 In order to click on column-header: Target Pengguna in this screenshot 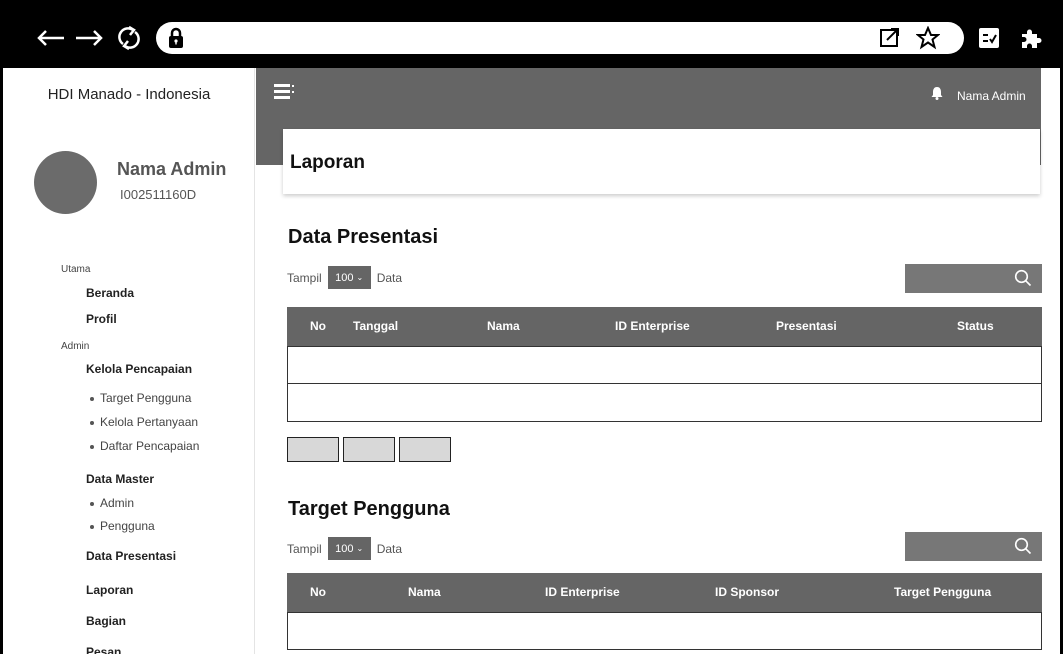, I will do `click(942, 592)`.